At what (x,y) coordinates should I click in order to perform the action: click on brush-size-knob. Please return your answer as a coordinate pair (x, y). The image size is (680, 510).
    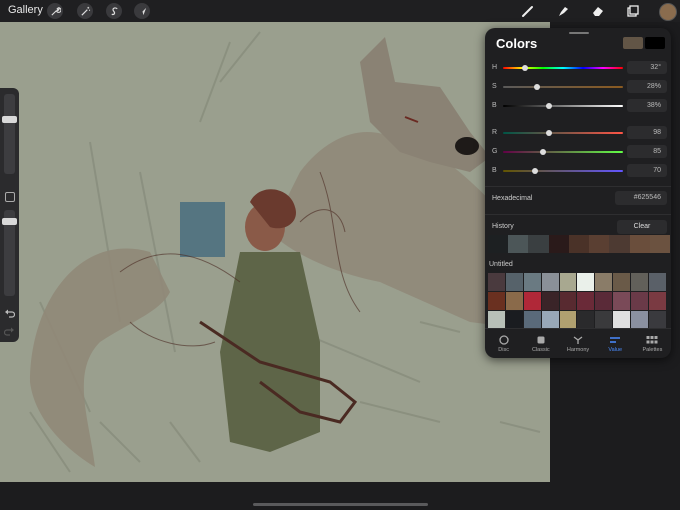
    Looking at the image, I should click on (9, 119).